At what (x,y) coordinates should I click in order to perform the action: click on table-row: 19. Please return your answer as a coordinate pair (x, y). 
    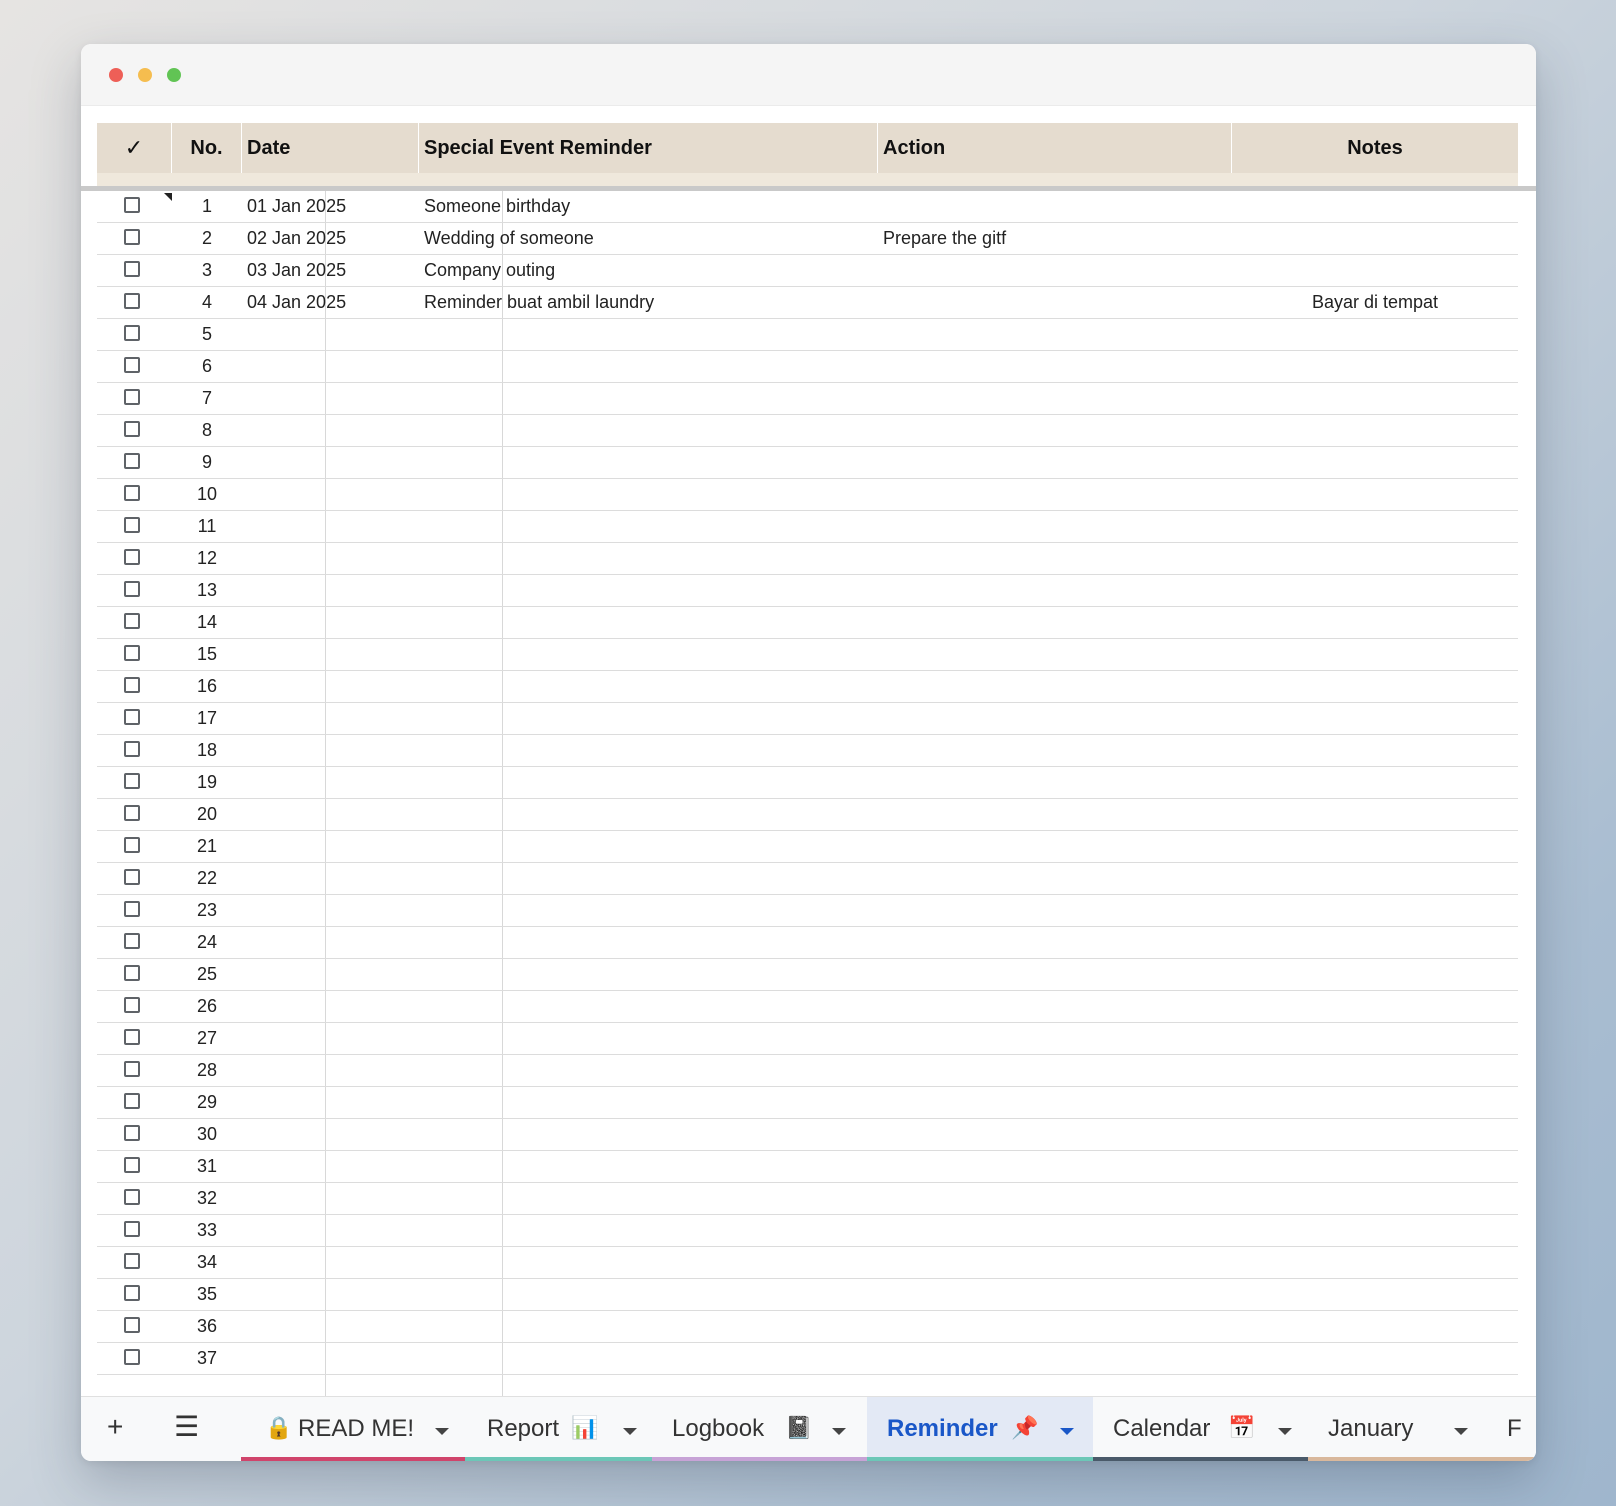
    Looking at the image, I should click on (807, 783).